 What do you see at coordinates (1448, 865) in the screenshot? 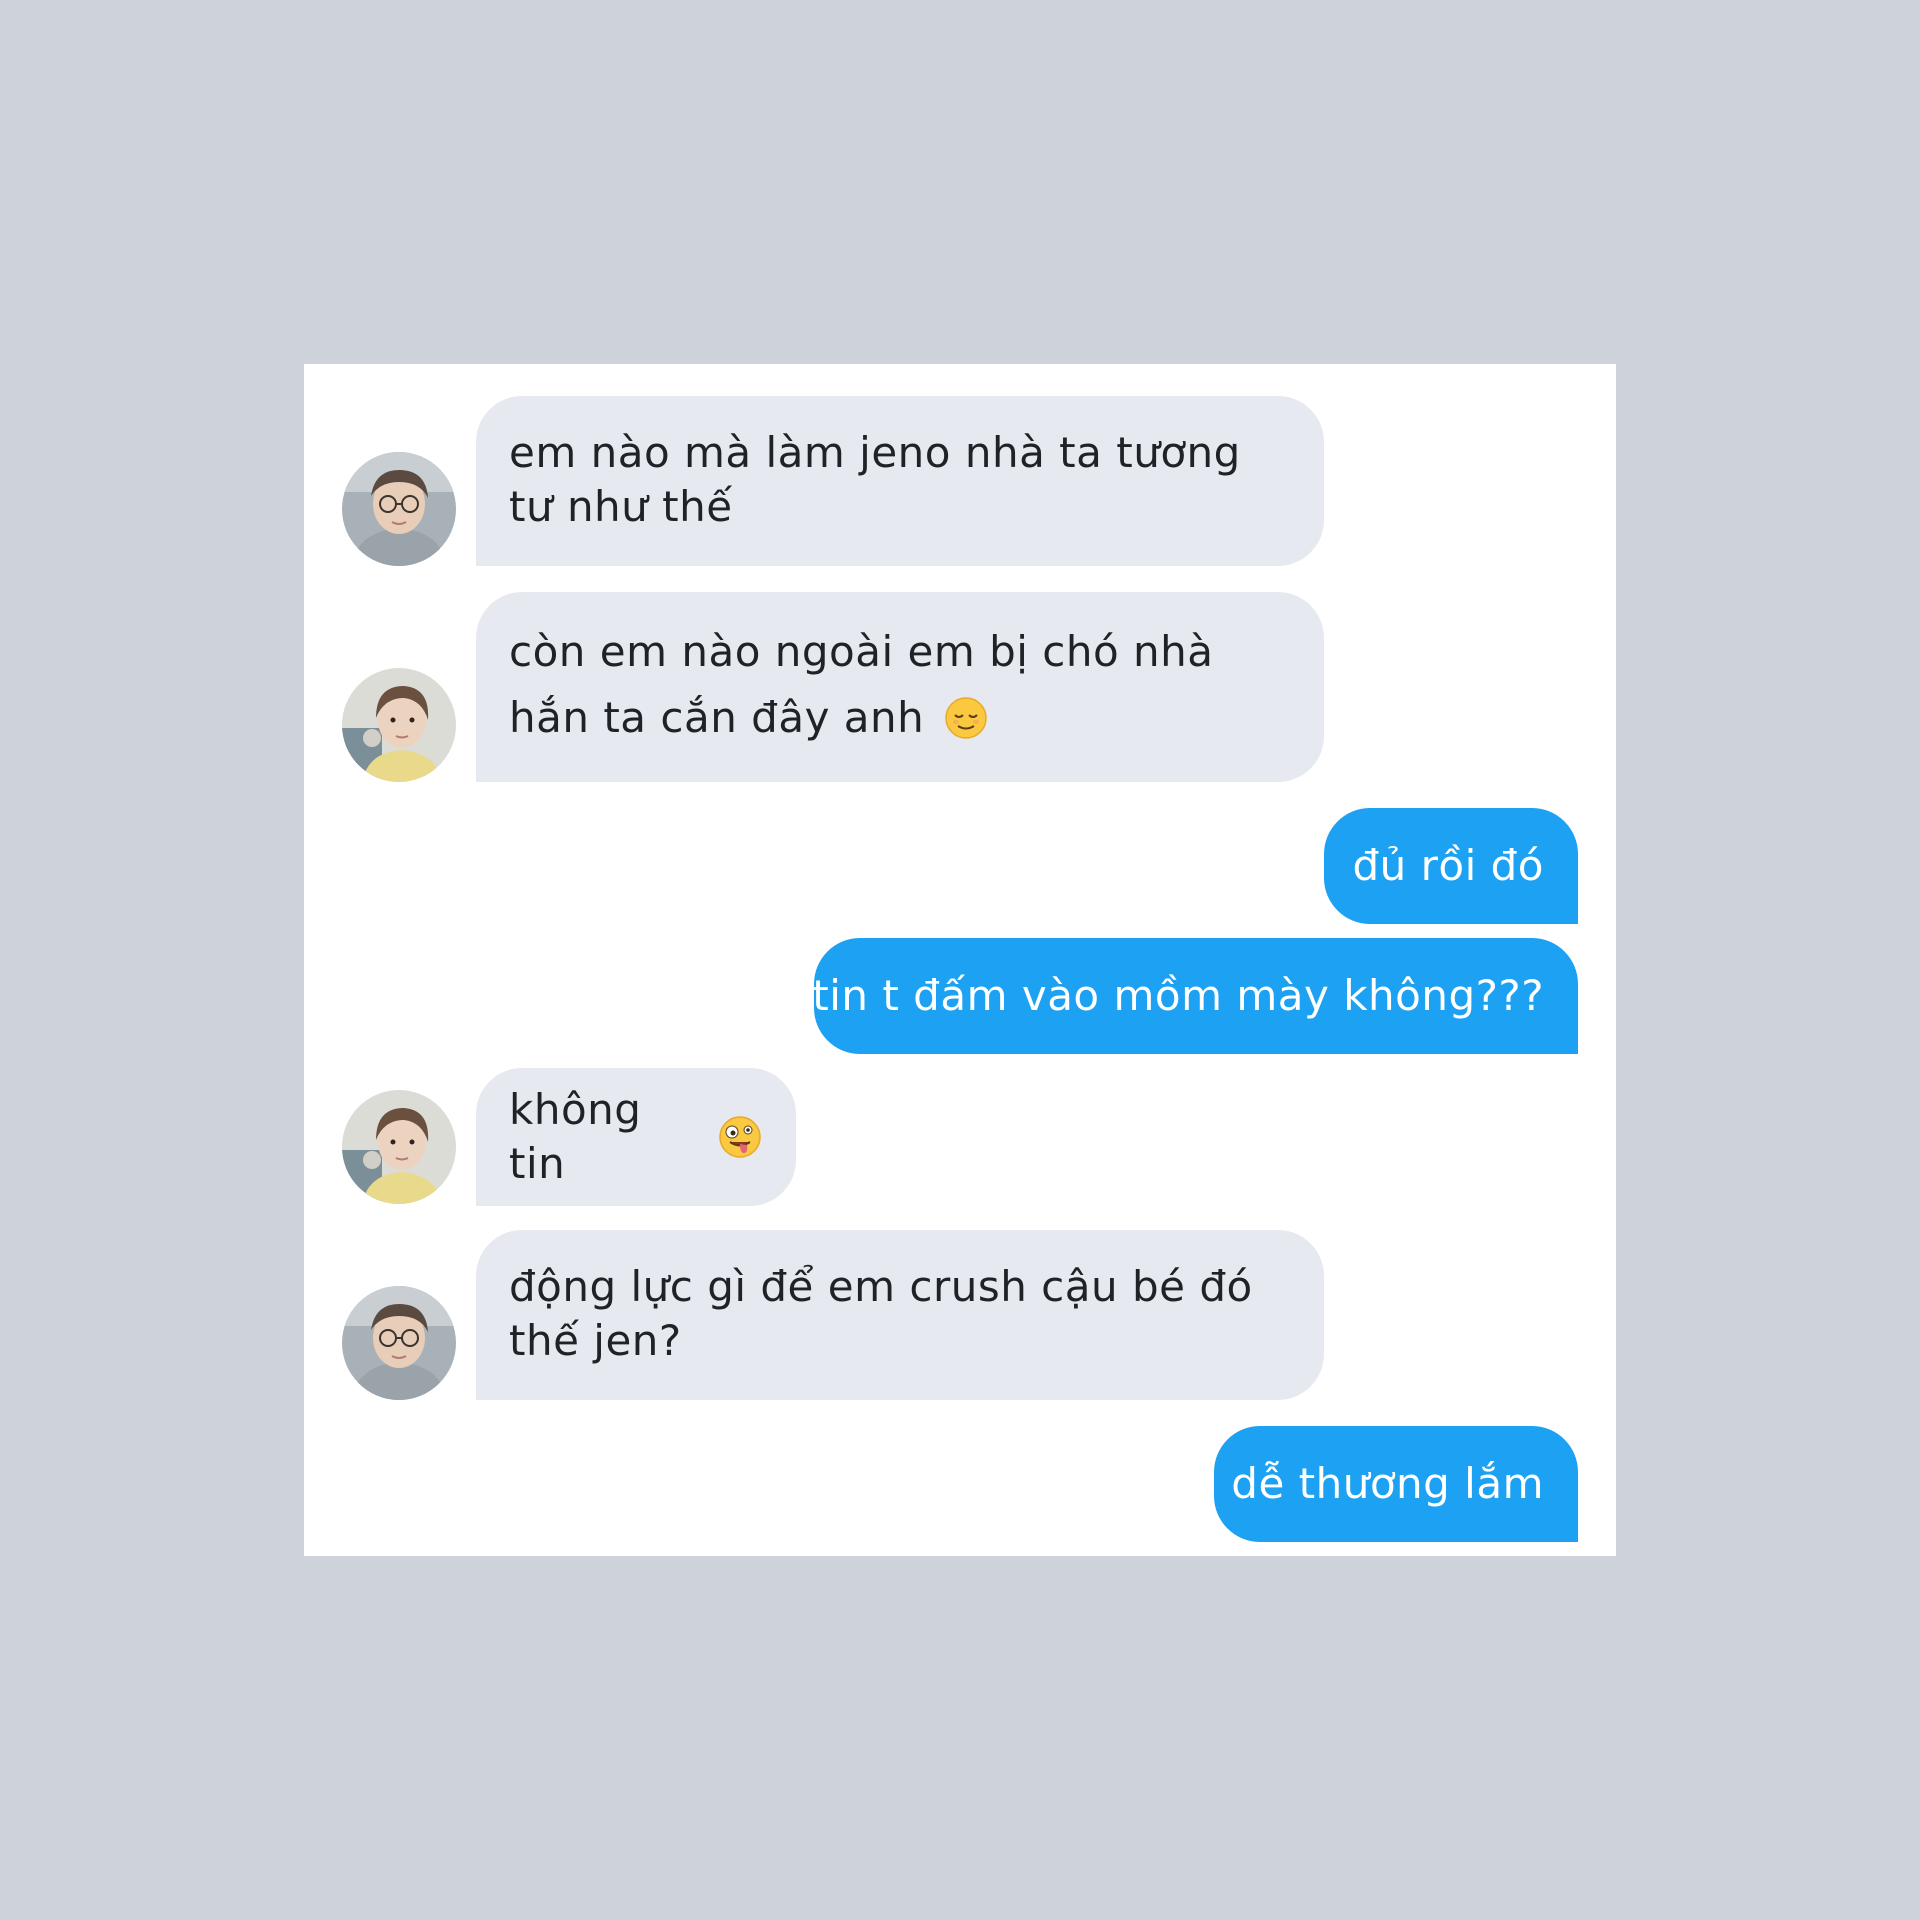
I see `message-text: đủ rồi đó` at bounding box center [1448, 865].